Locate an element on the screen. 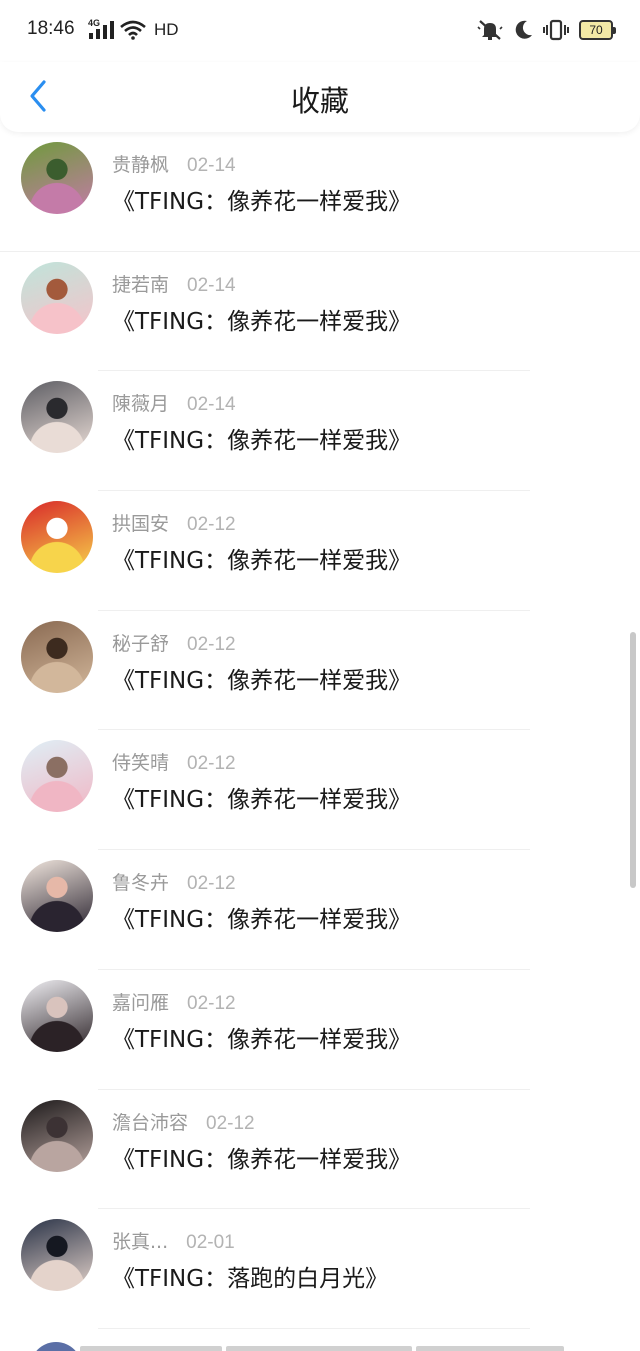 The image size is (640, 1351). scrollbar is located at coordinates (633, 760).